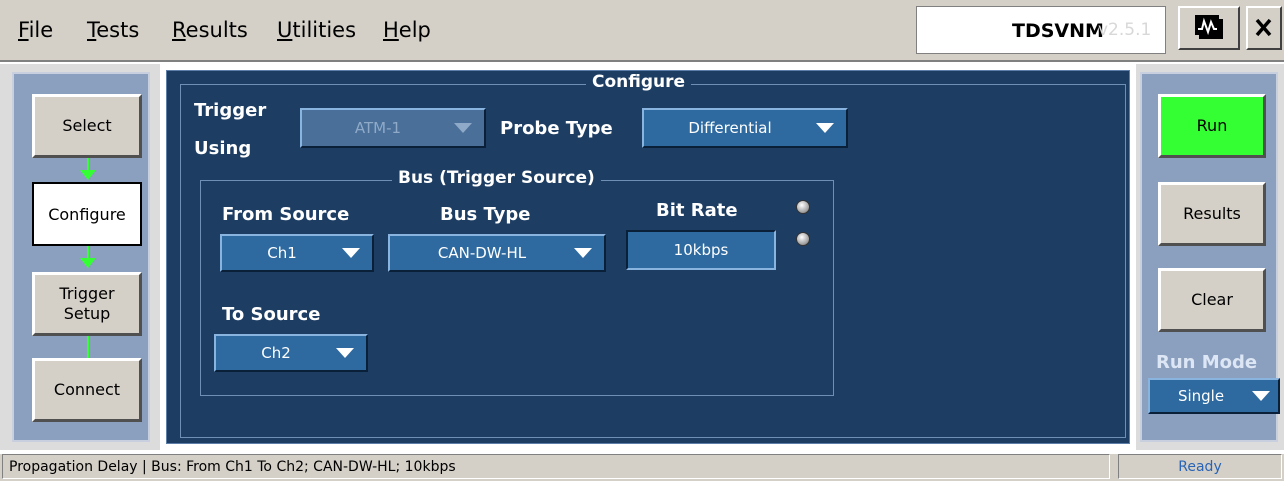  I want to click on menu-file: File, so click(35, 30).